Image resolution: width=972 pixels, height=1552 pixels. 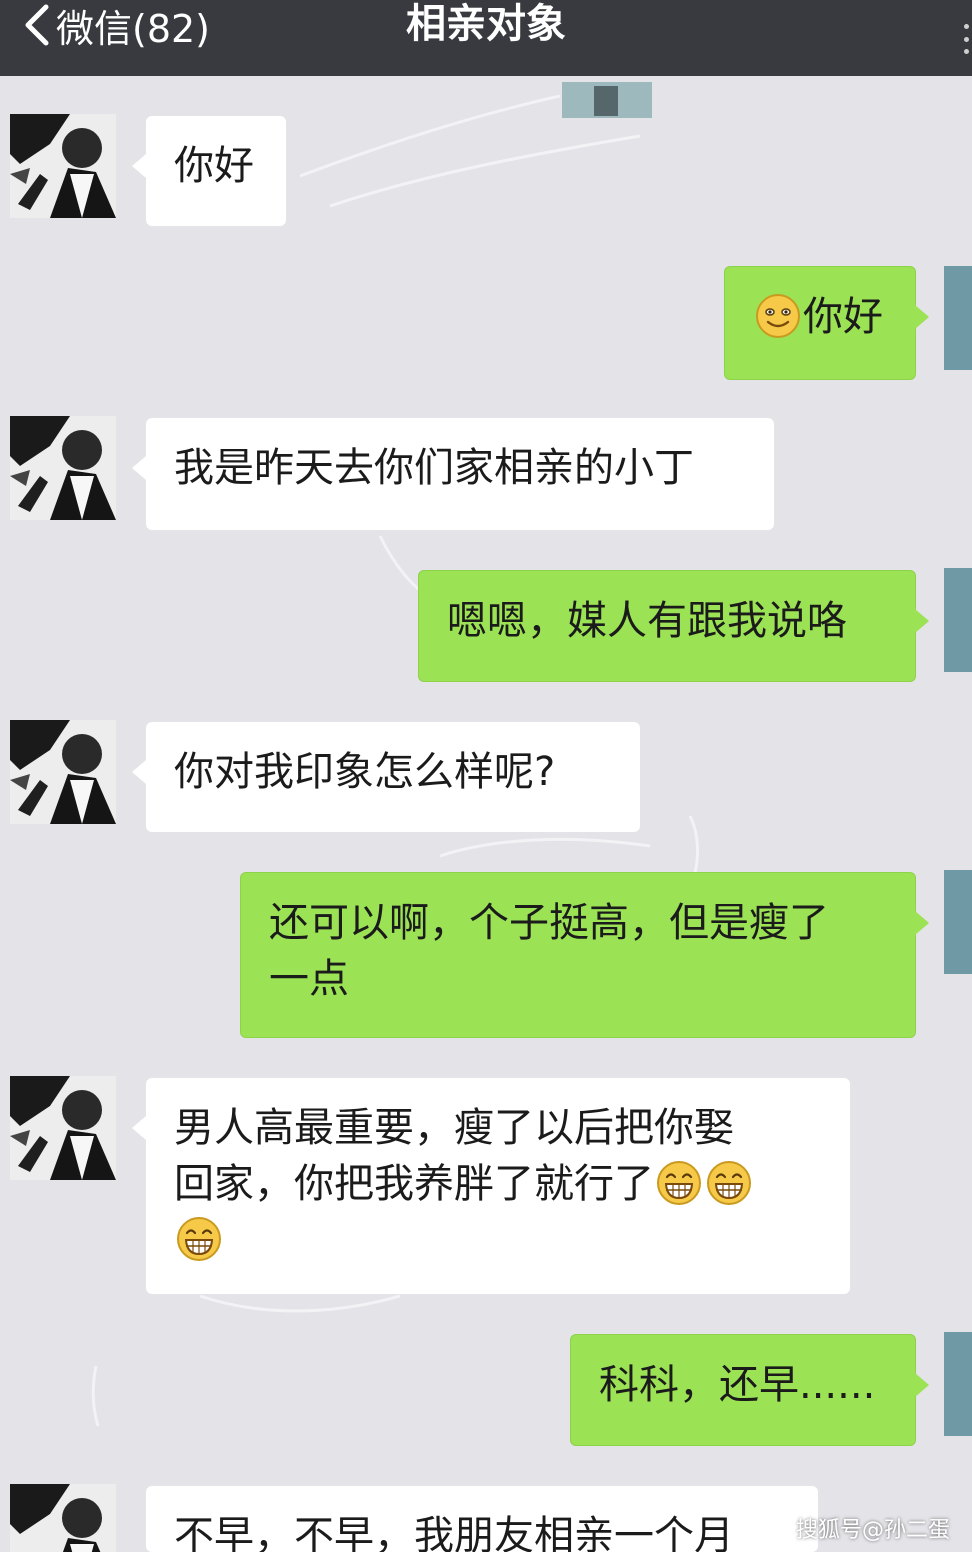 I want to click on message-text-line: 男人高最重要，瘦了以后把你娶, so click(x=454, y=1128).